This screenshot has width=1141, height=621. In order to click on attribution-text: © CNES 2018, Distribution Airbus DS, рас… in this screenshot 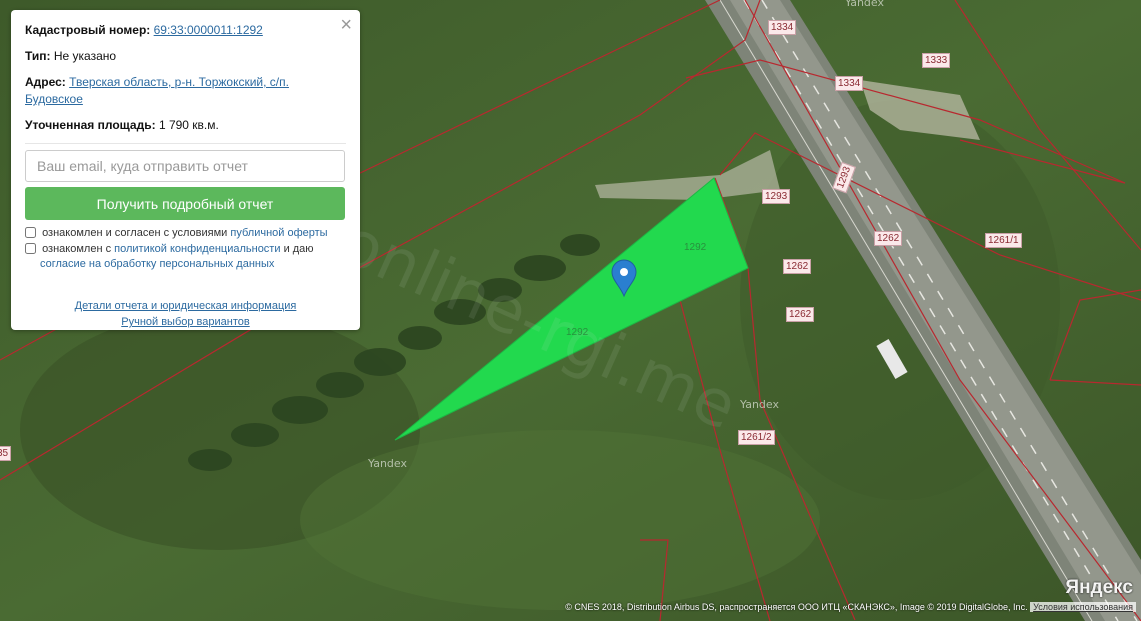, I will do `click(796, 607)`.